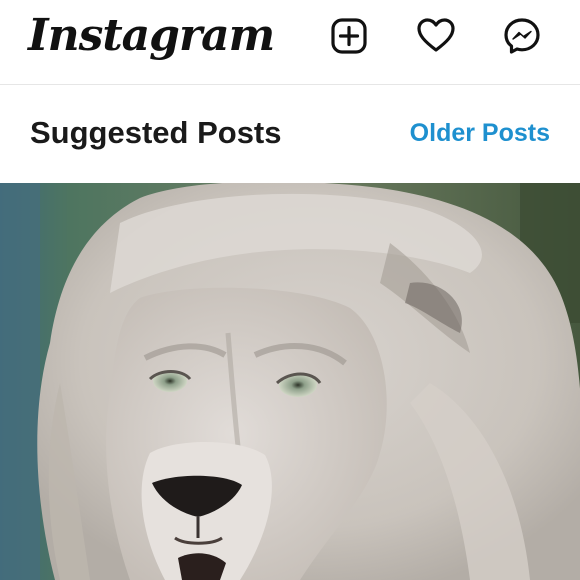 The image size is (580, 580). I want to click on heart-icon, so click(436, 35).